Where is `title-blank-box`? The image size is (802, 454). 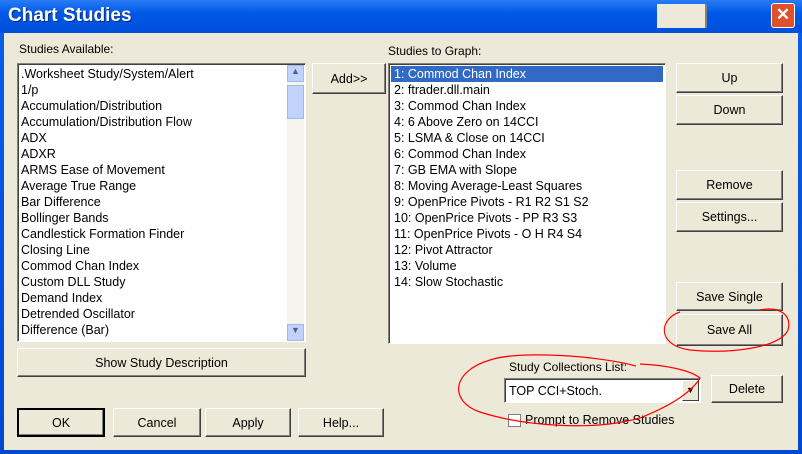
title-blank-box is located at coordinates (682, 16).